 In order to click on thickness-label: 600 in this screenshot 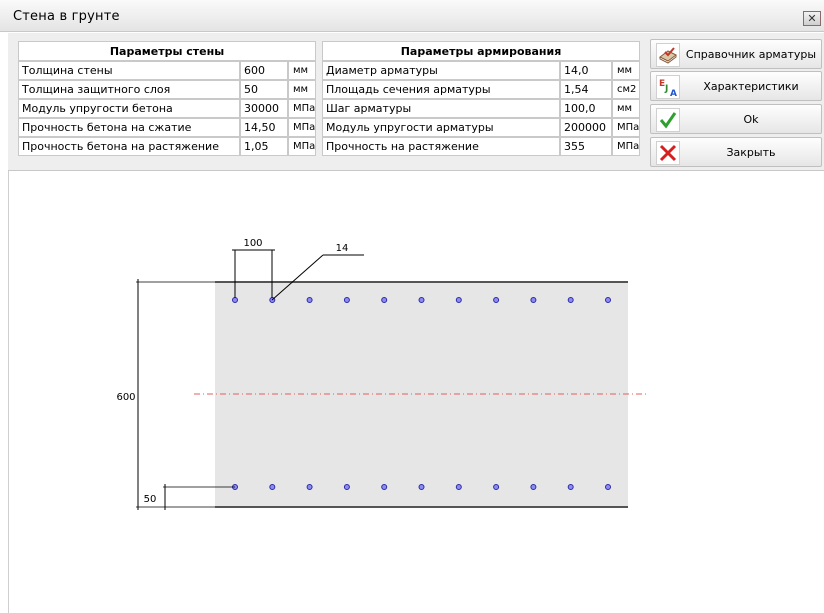, I will do `click(125, 397)`.